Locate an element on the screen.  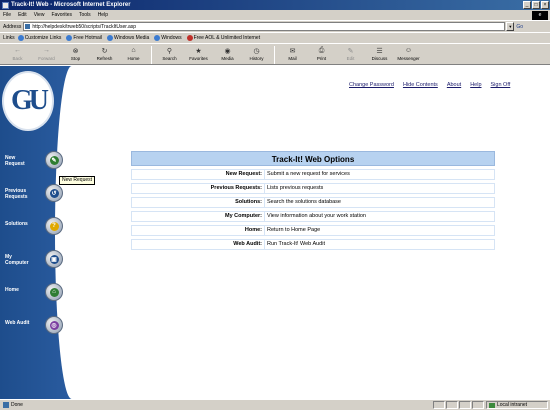
about-link: About is located at coordinates (454, 85).